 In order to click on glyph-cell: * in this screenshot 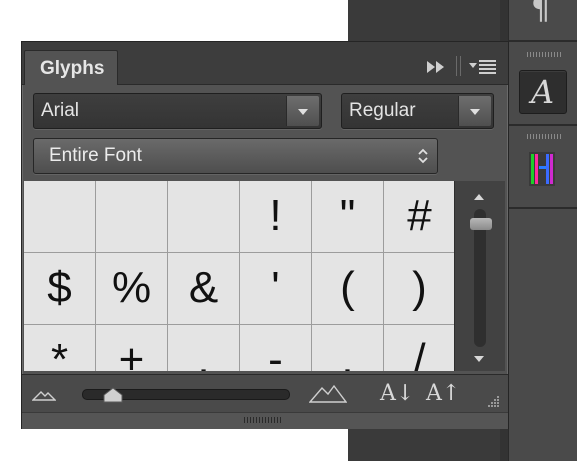, I will do `click(60, 348)`.